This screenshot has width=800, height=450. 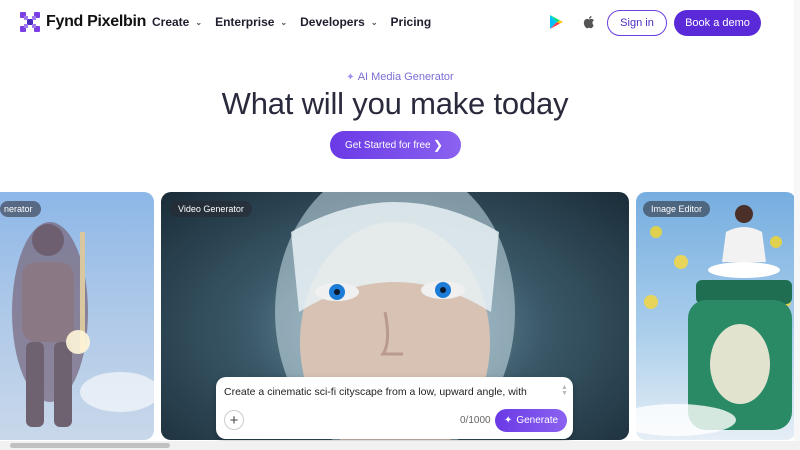 I want to click on carousel-card-image-generator: nerator, so click(x=77, y=316).